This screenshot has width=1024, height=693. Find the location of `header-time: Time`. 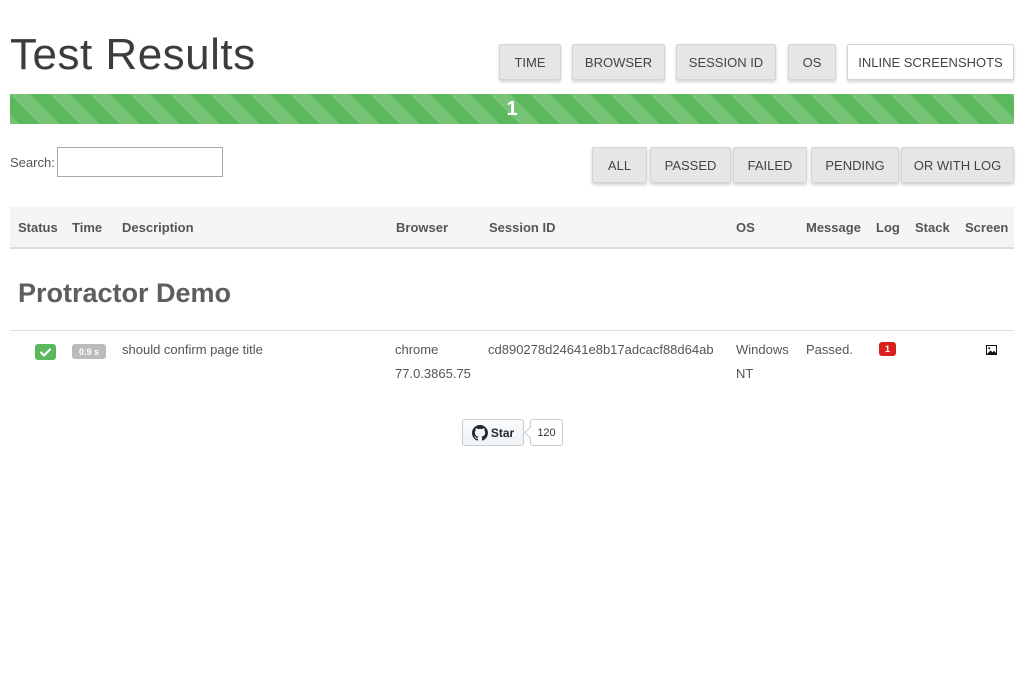

header-time: Time is located at coordinates (87, 227).